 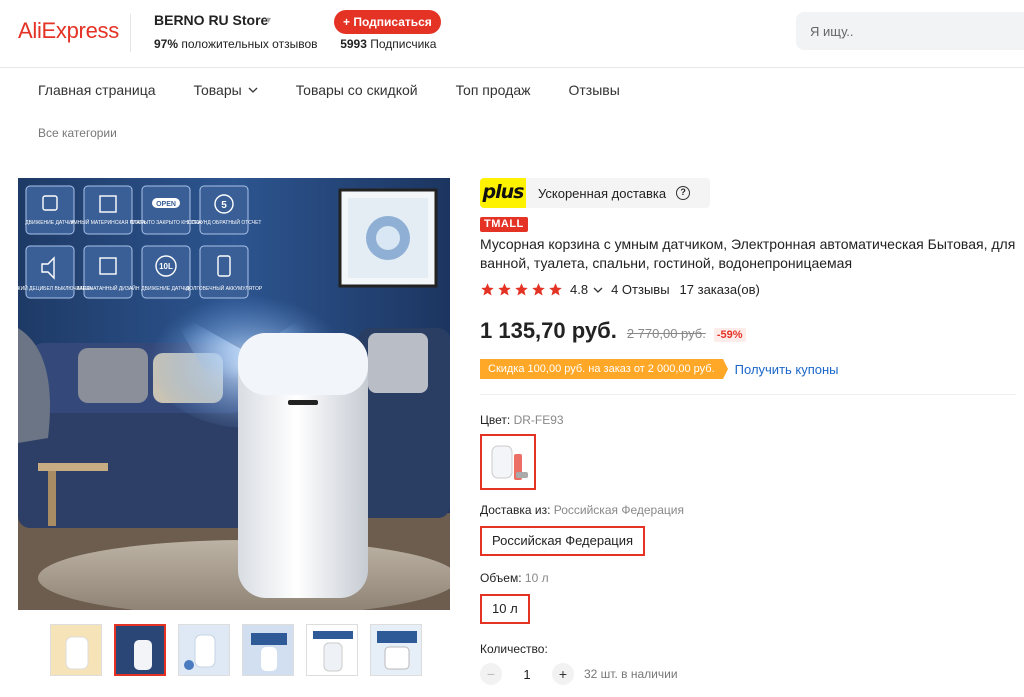 What do you see at coordinates (224, 205) in the screenshot?
I see `svg-text: 5` at bounding box center [224, 205].